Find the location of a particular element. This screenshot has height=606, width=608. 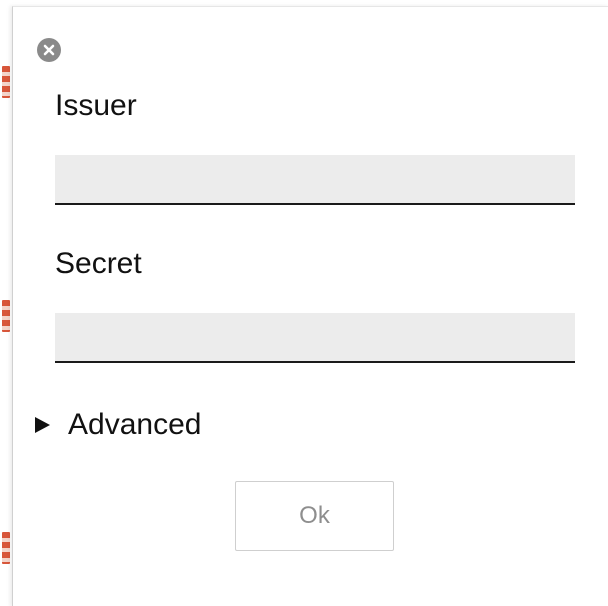

advanced-label: Advanced is located at coordinates (135, 424).